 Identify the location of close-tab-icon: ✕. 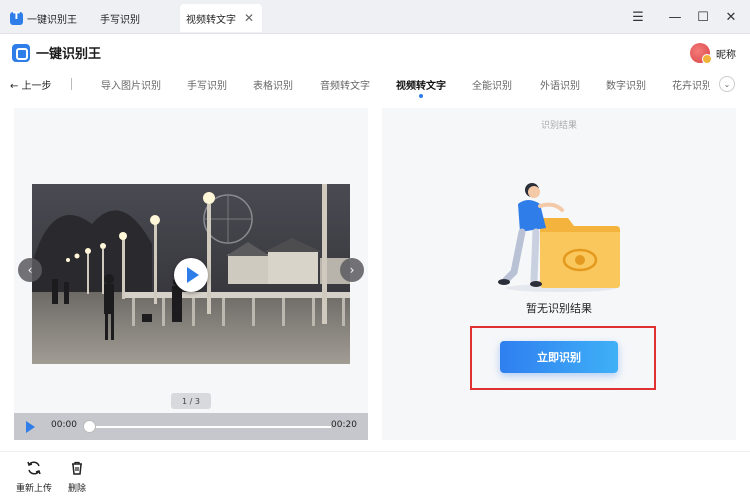
(249, 18).